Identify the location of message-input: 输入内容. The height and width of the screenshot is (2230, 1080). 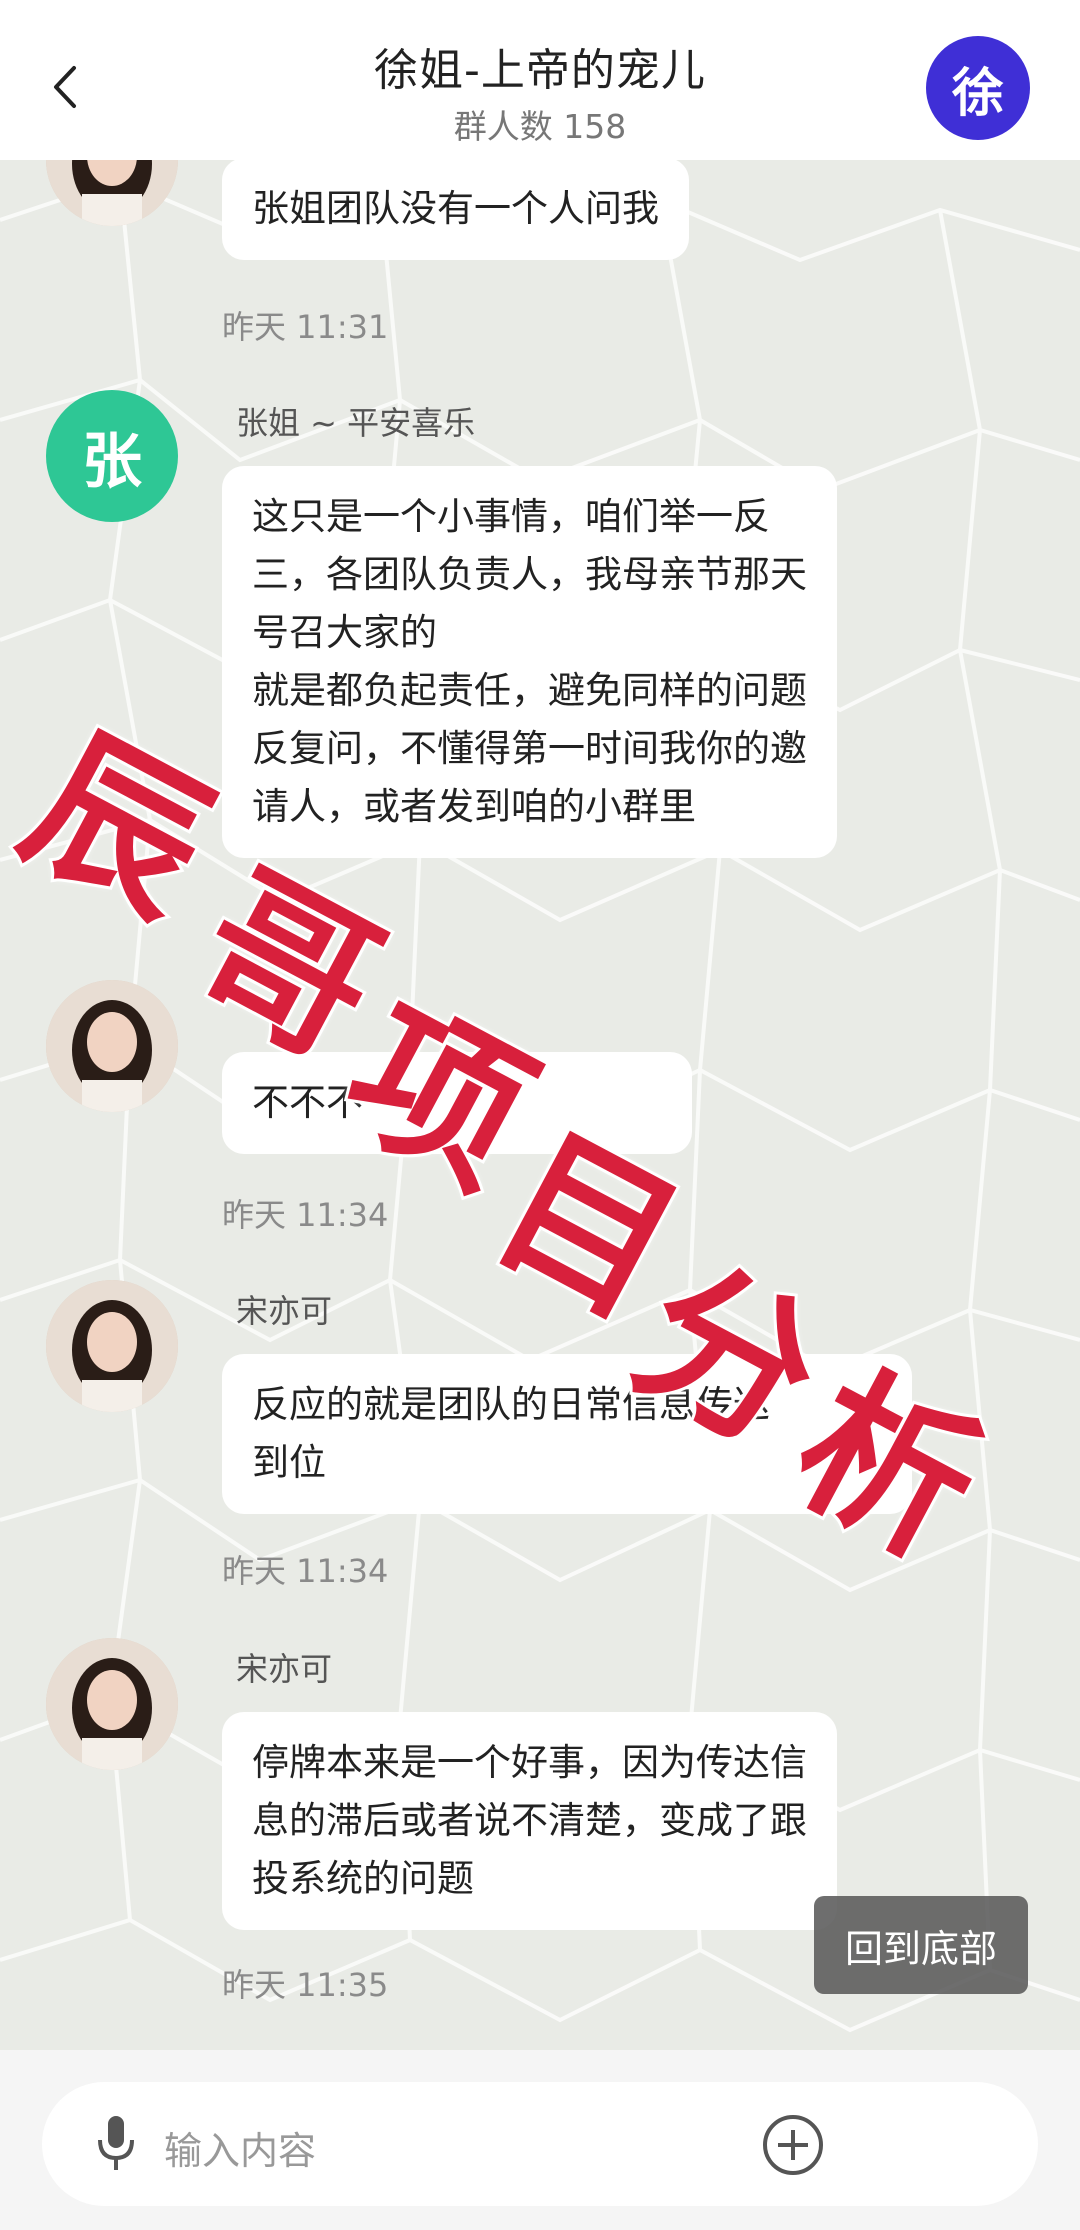
(540, 2144).